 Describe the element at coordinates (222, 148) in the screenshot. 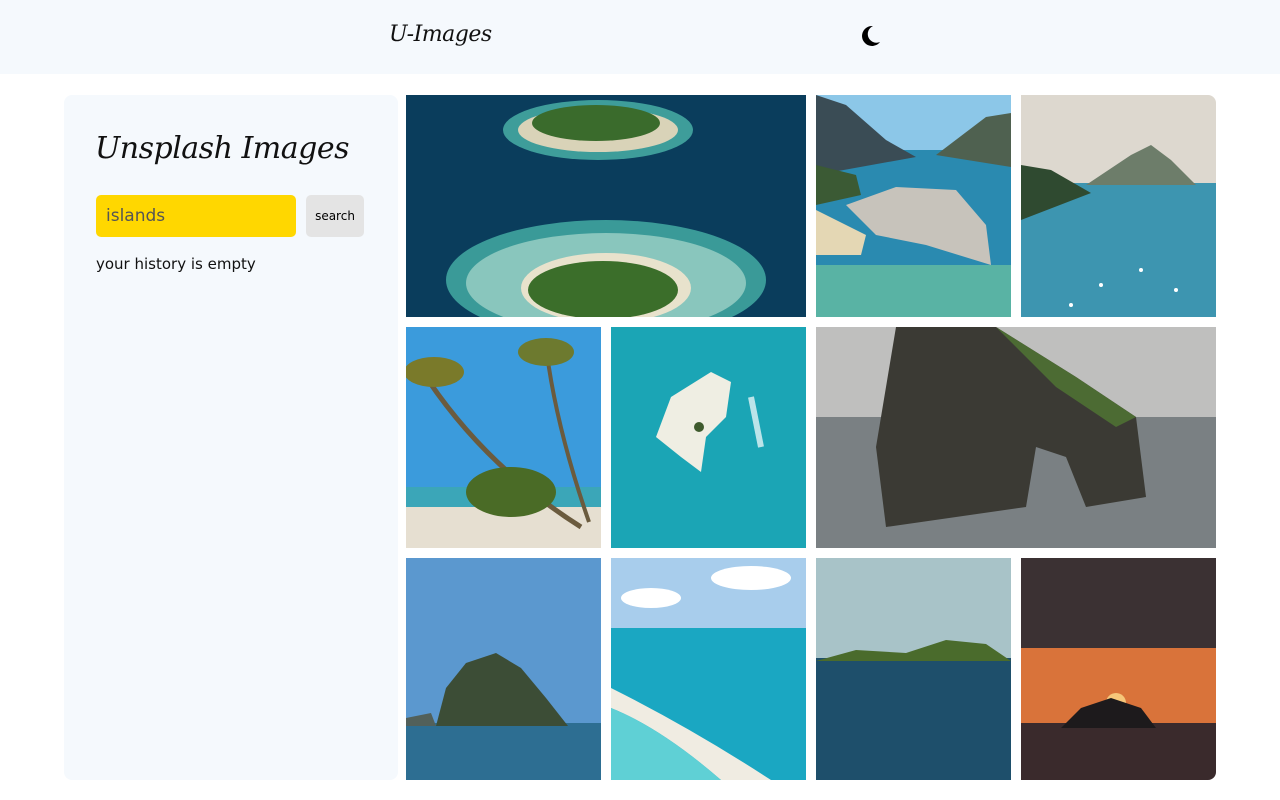

I see `sidebar-title: Unsplash Images` at that location.